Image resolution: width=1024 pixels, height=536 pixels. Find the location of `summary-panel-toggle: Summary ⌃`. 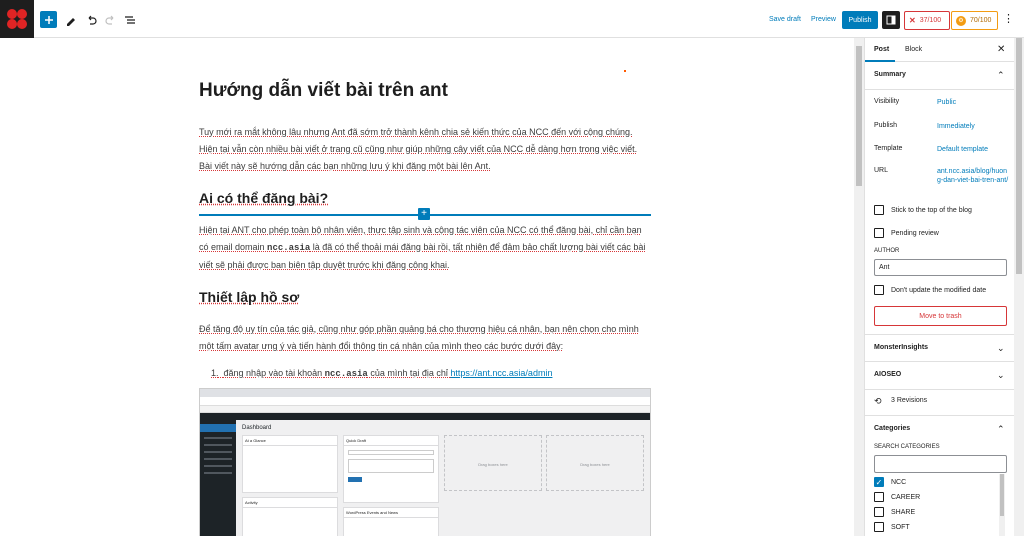

summary-panel-toggle: Summary ⌃ is located at coordinates (939, 76).